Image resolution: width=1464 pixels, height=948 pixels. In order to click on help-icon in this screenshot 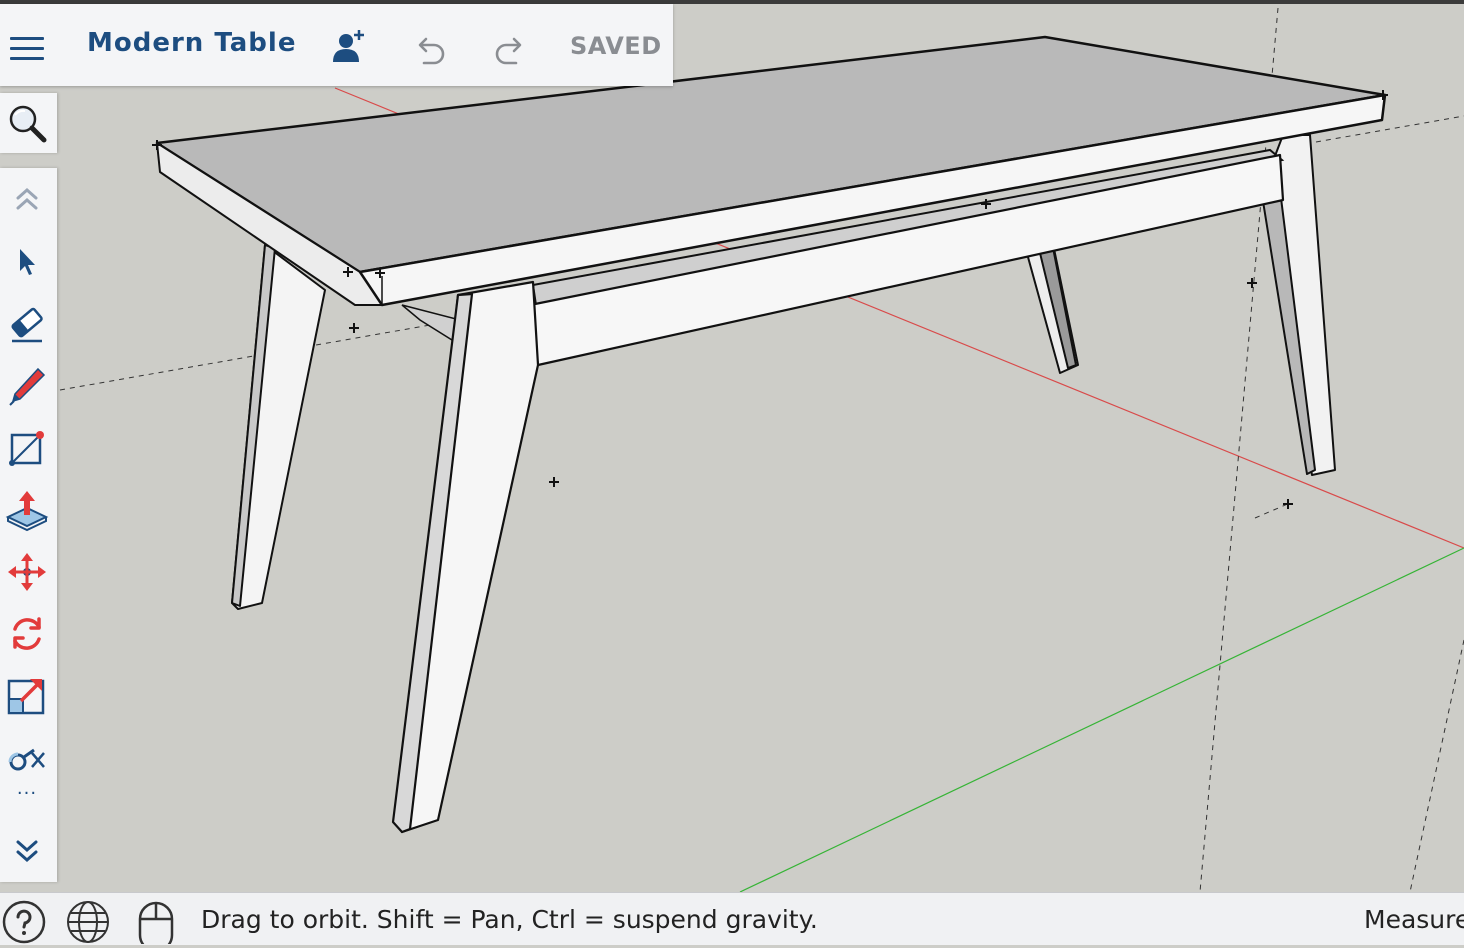, I will do `click(24, 922)`.